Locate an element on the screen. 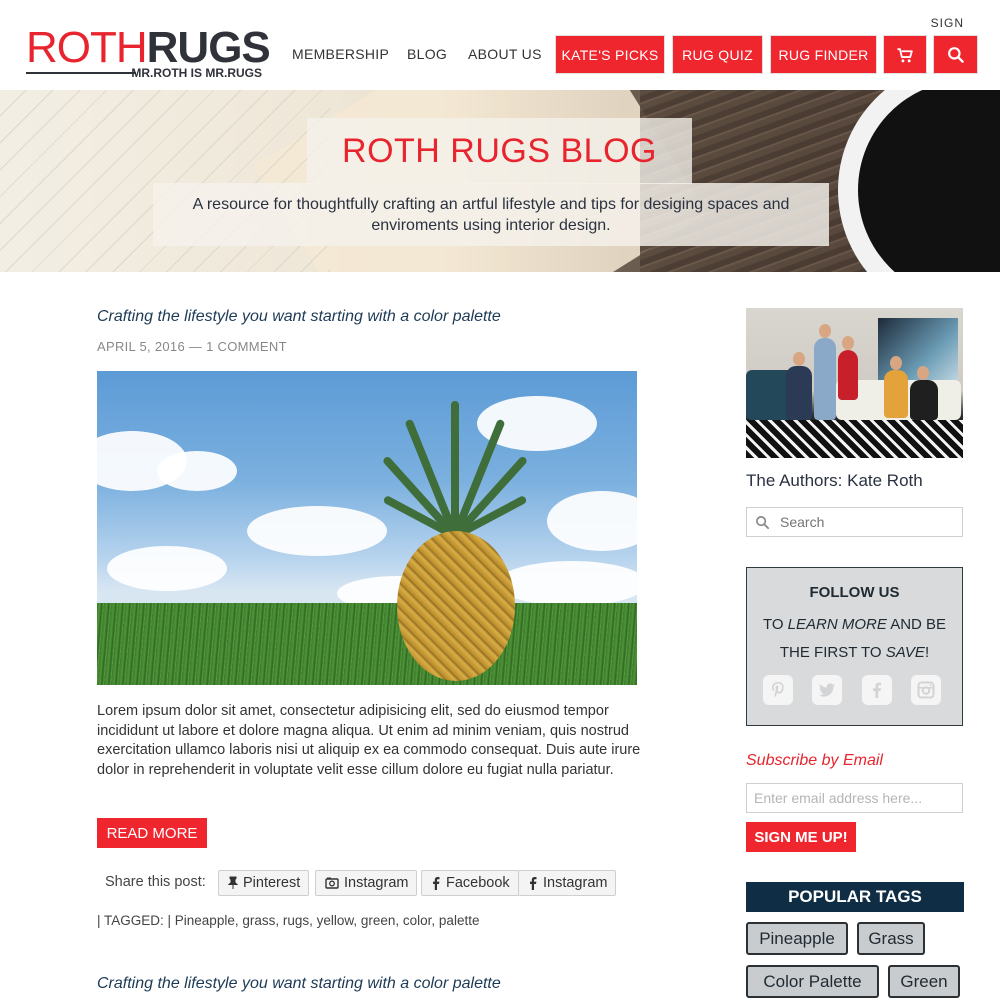  share-facebook-button: Facebook is located at coordinates (470, 883).